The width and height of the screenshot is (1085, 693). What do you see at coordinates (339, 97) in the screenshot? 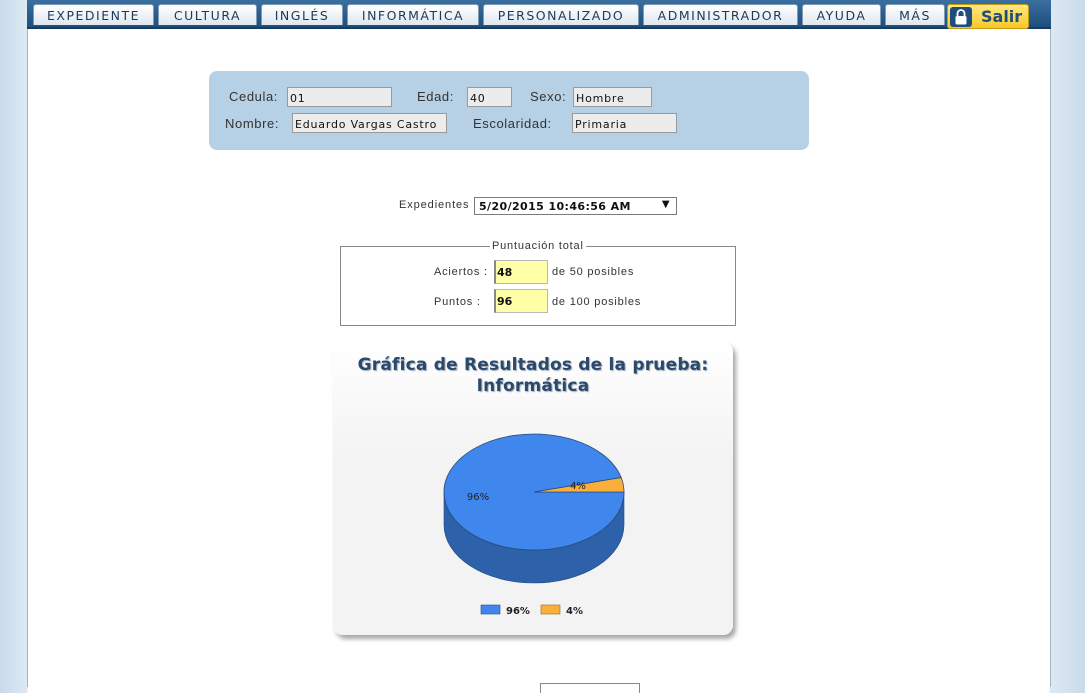
I see `cedula-field: 01` at bounding box center [339, 97].